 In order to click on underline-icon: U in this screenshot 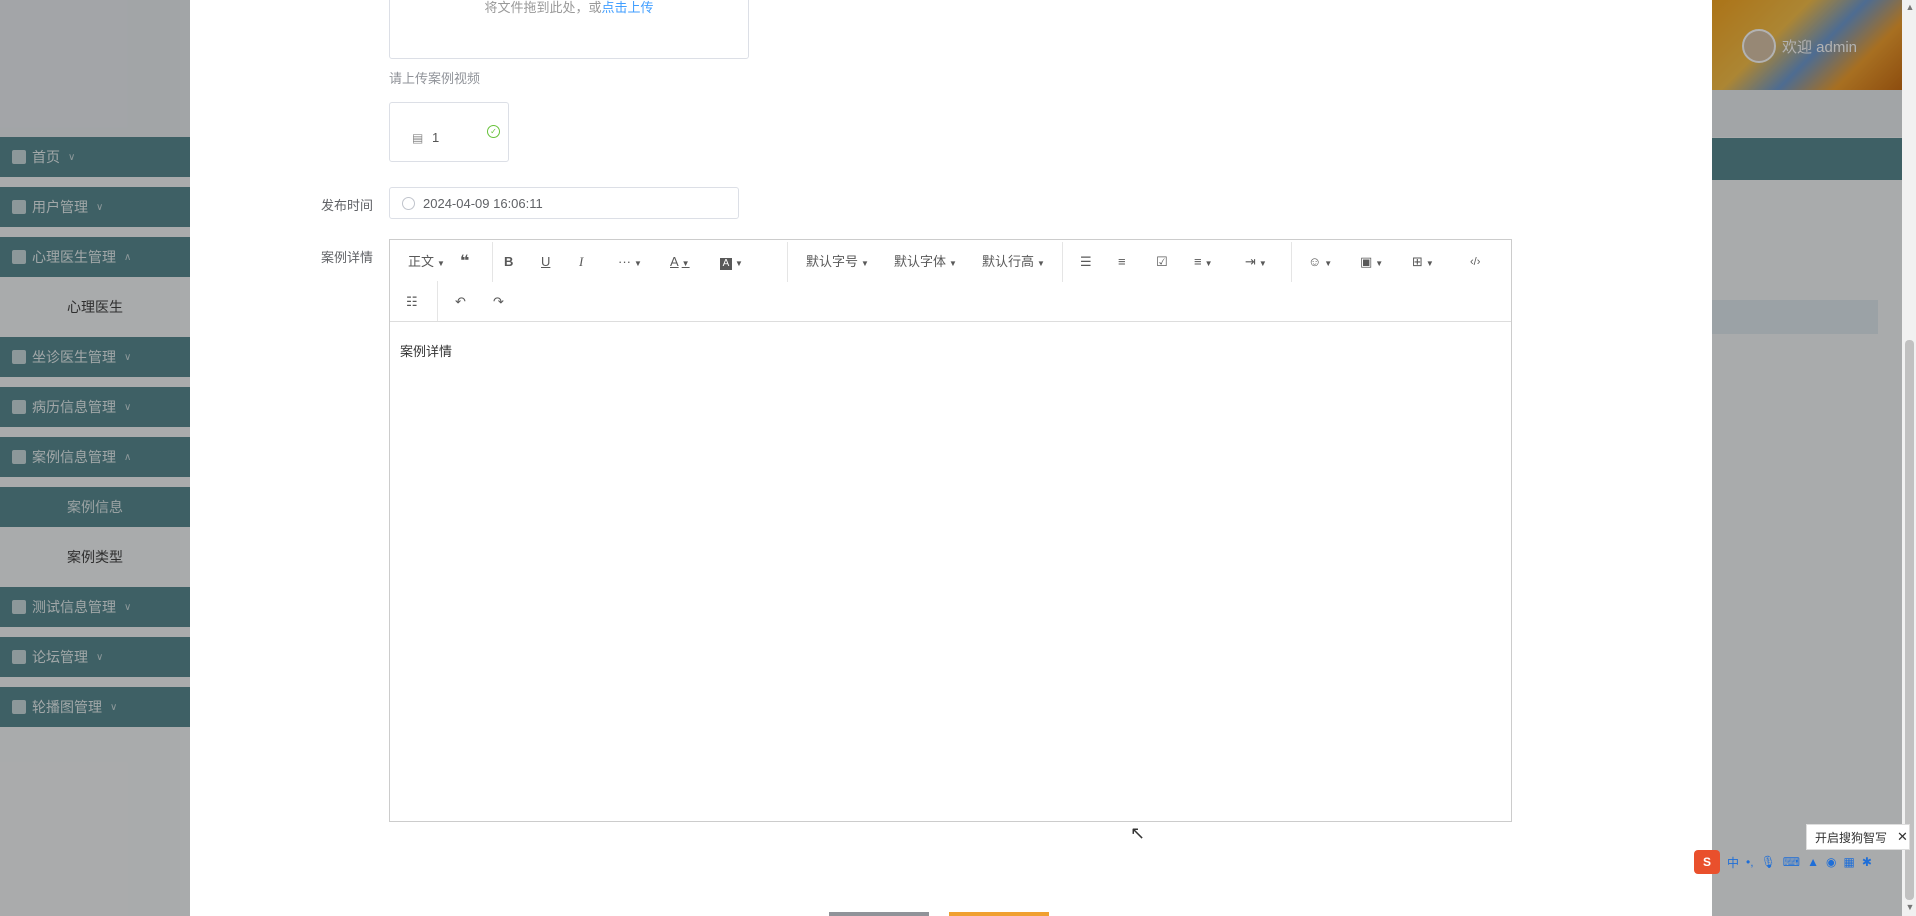, I will do `click(545, 262)`.